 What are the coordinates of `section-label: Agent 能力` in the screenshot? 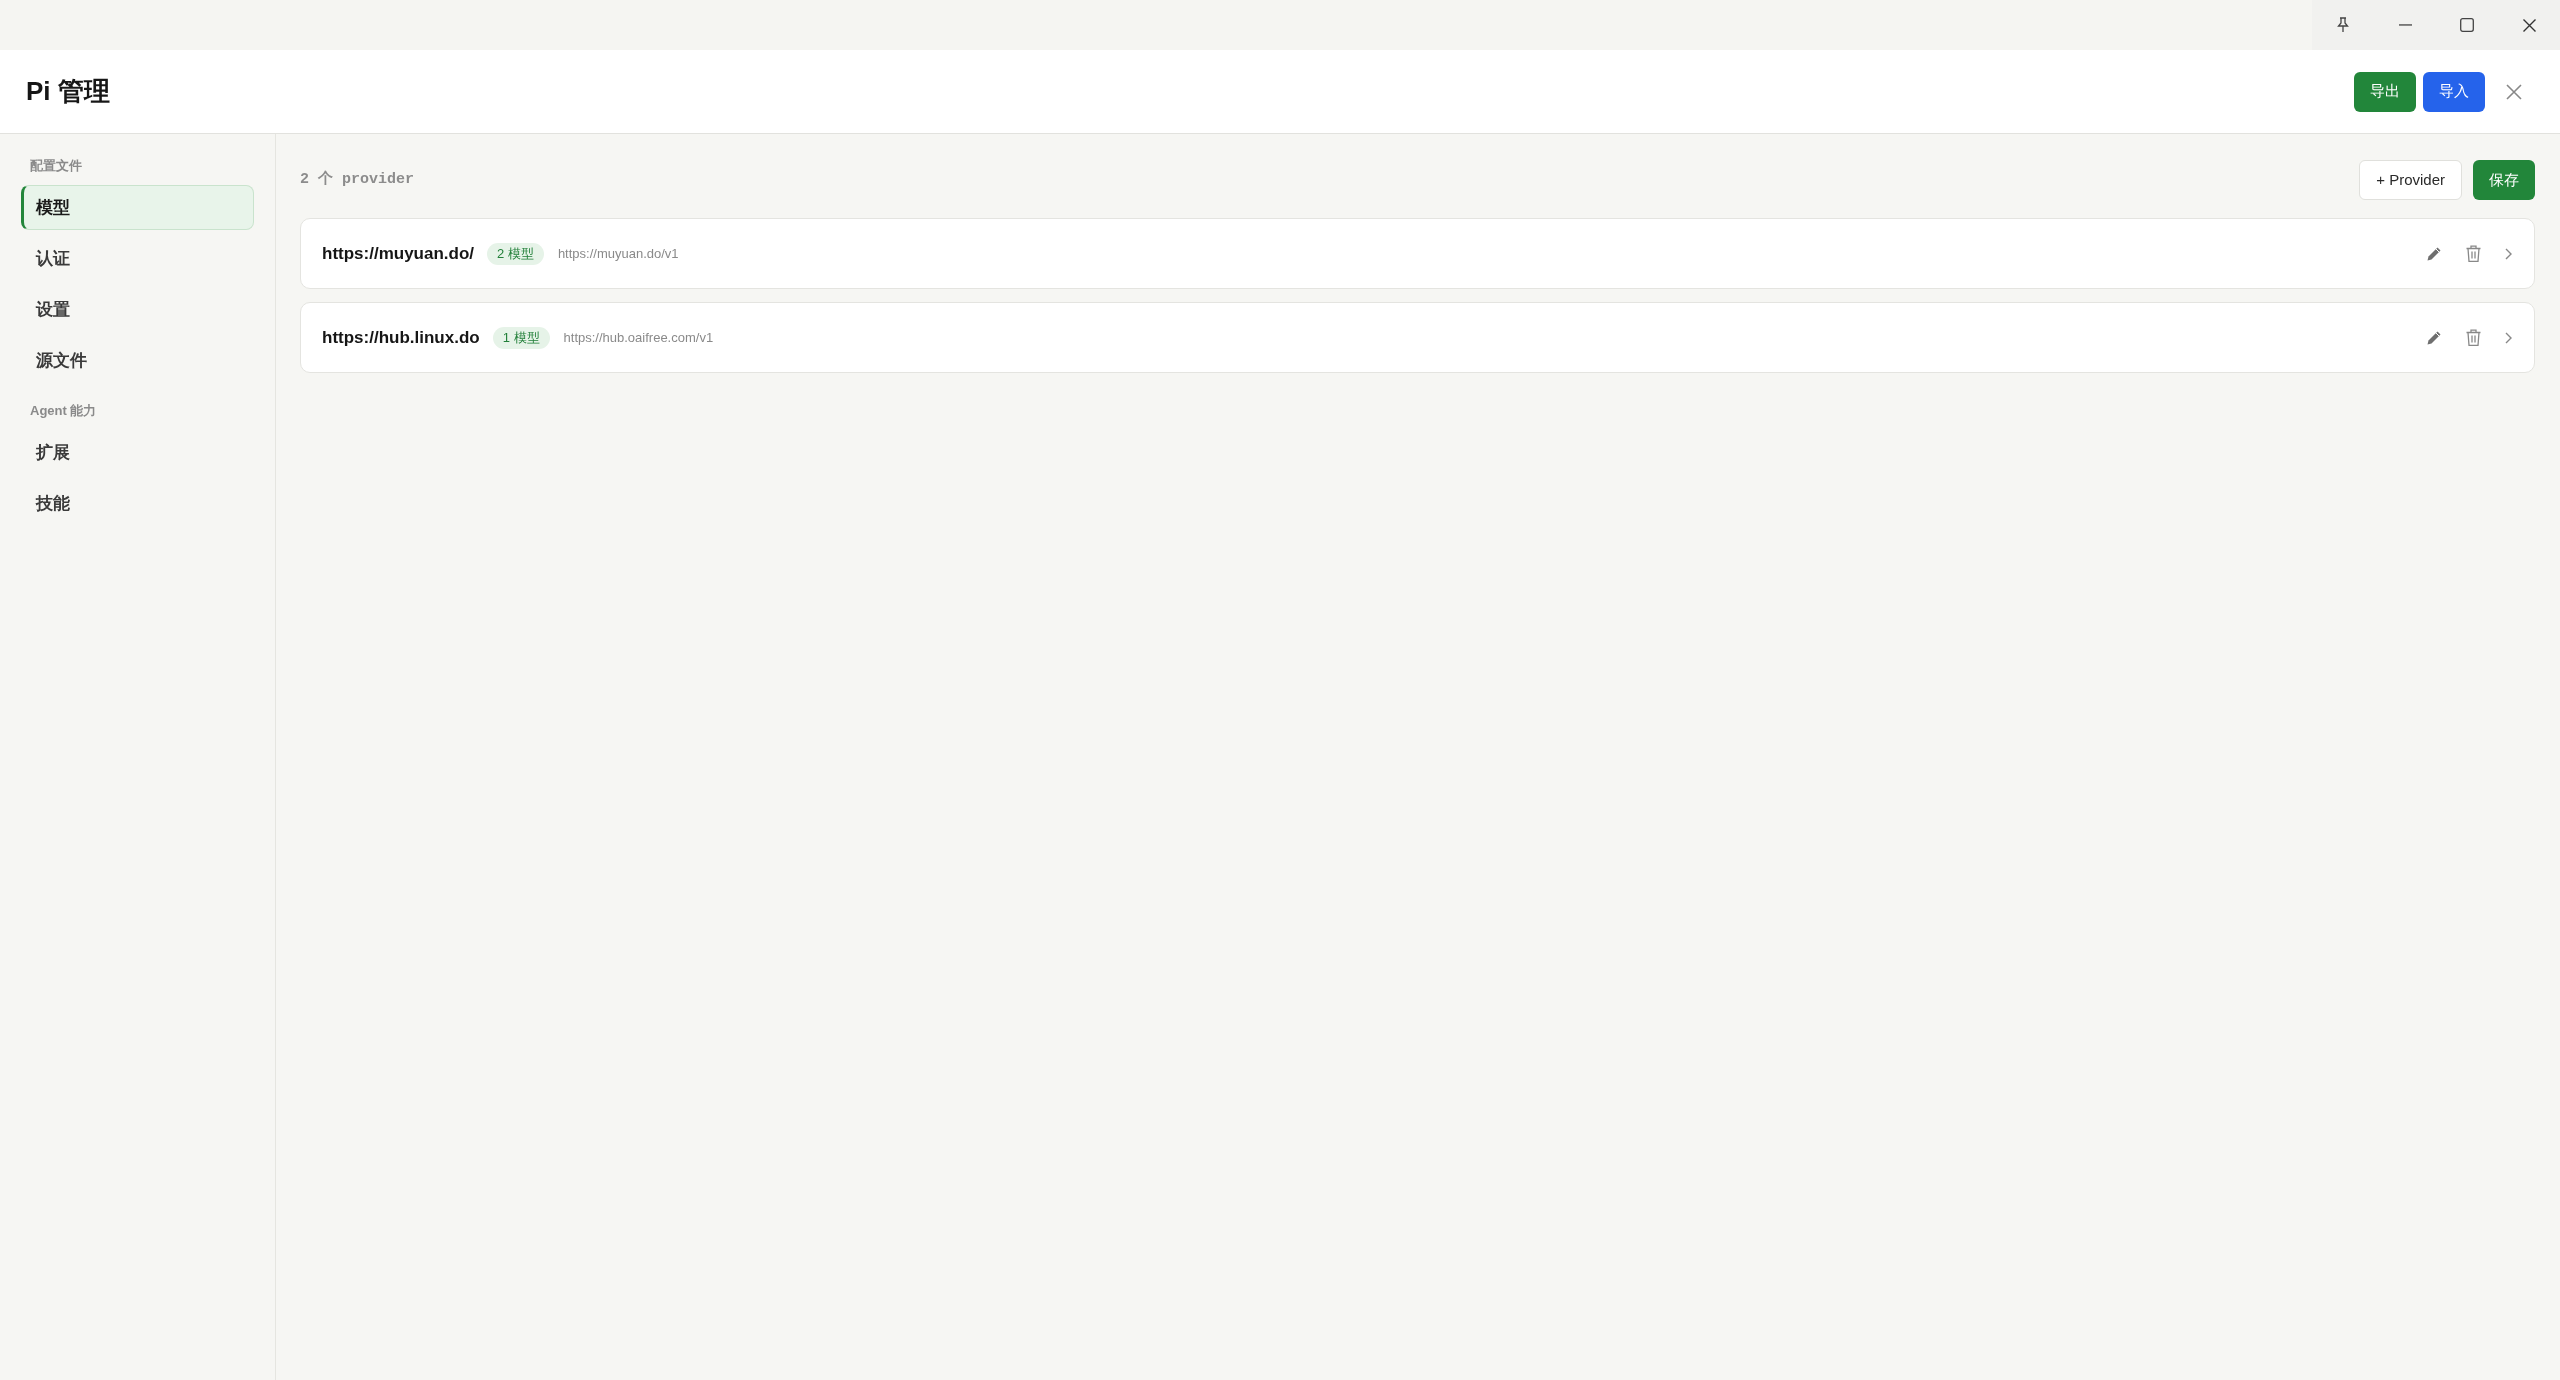 It's located at (63, 411).